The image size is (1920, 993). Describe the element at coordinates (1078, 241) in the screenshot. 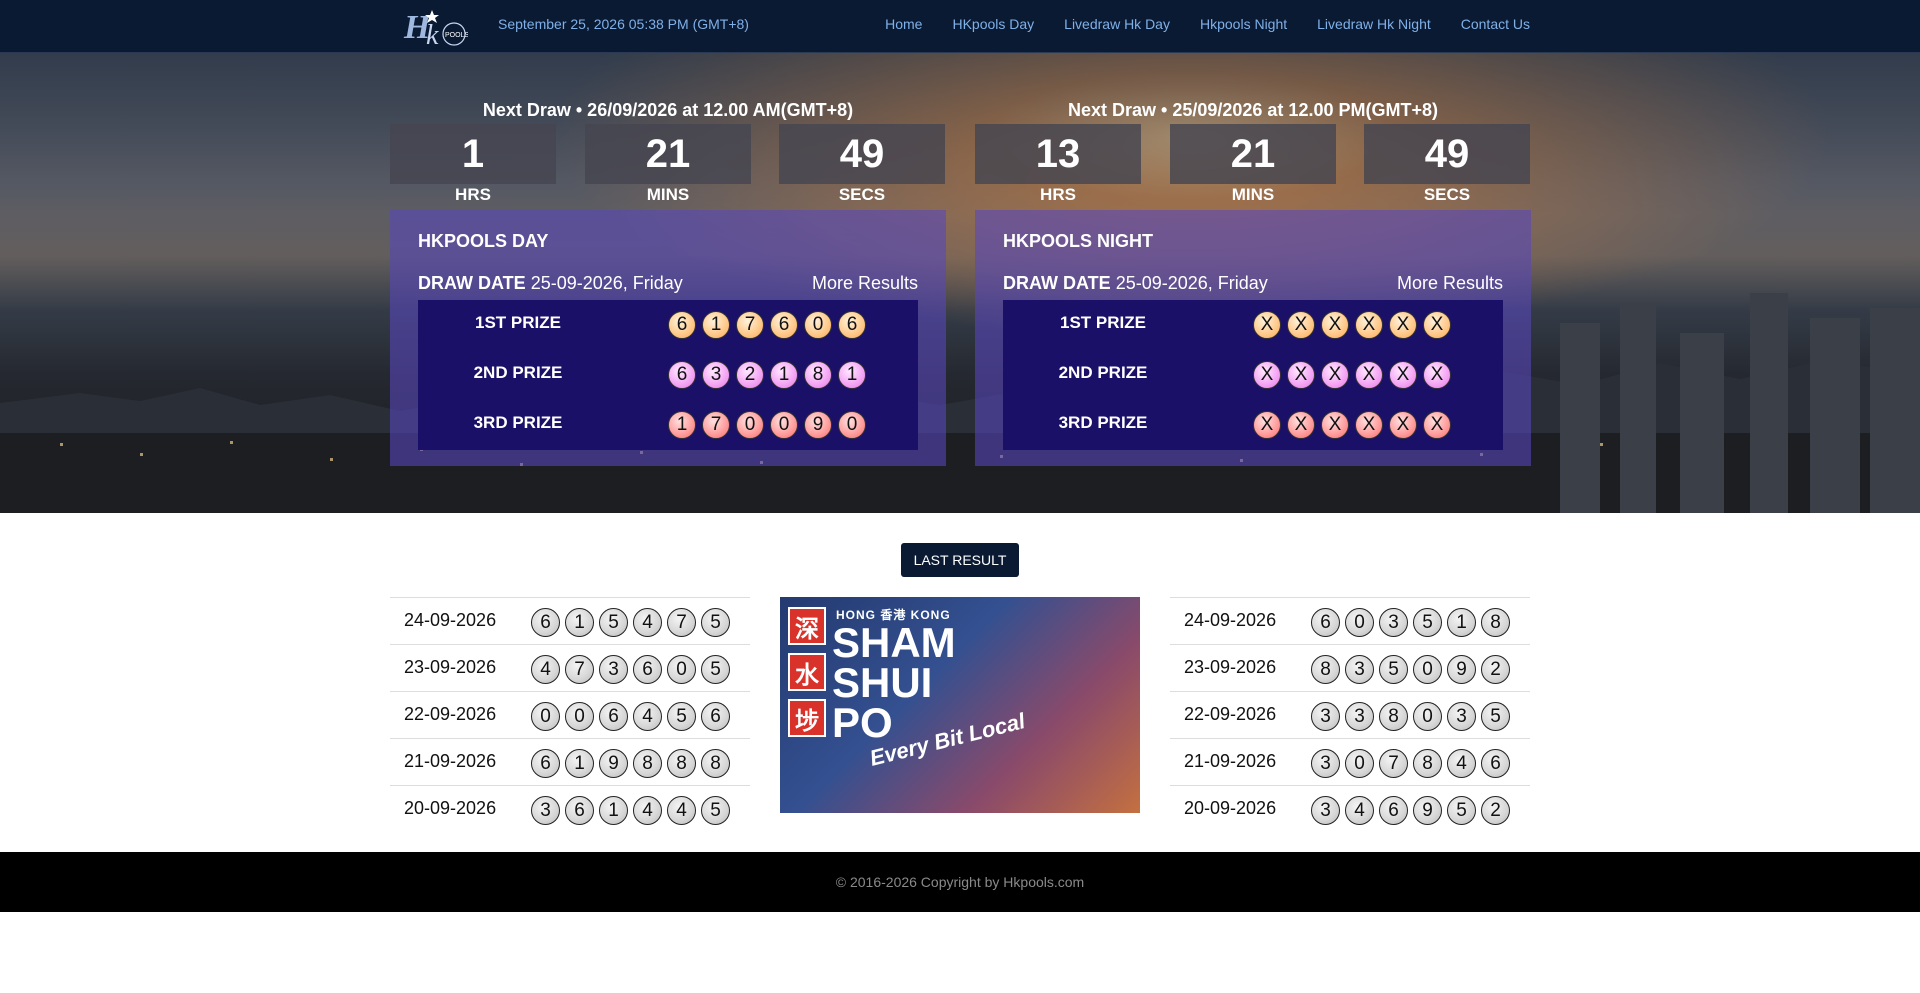

I see `night-card-title: HKPOOLS NIGHT` at that location.